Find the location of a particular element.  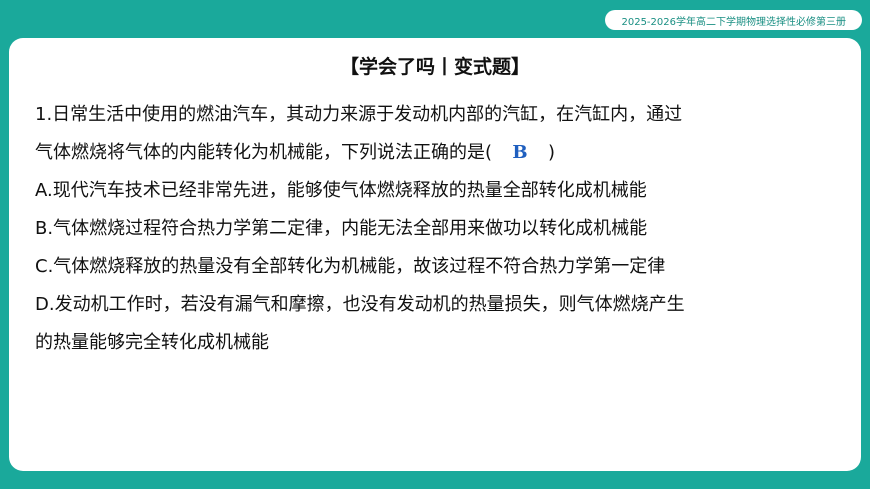

option-d-line-2: 的热量能够完全转化成机械能 is located at coordinates (152, 342).